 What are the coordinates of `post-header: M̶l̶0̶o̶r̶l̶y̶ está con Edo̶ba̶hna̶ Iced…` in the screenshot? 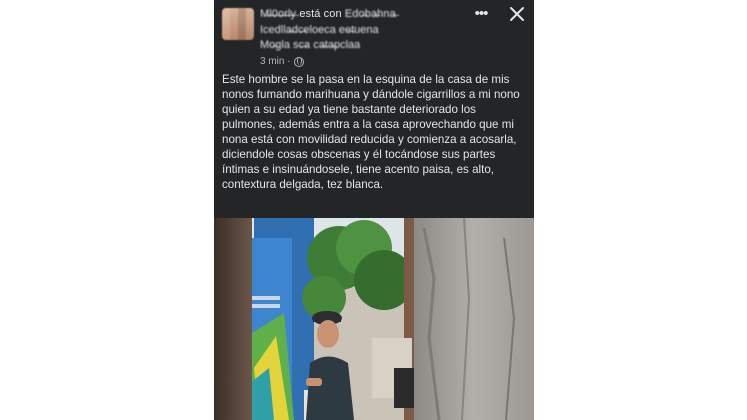 It's located at (374, 34).